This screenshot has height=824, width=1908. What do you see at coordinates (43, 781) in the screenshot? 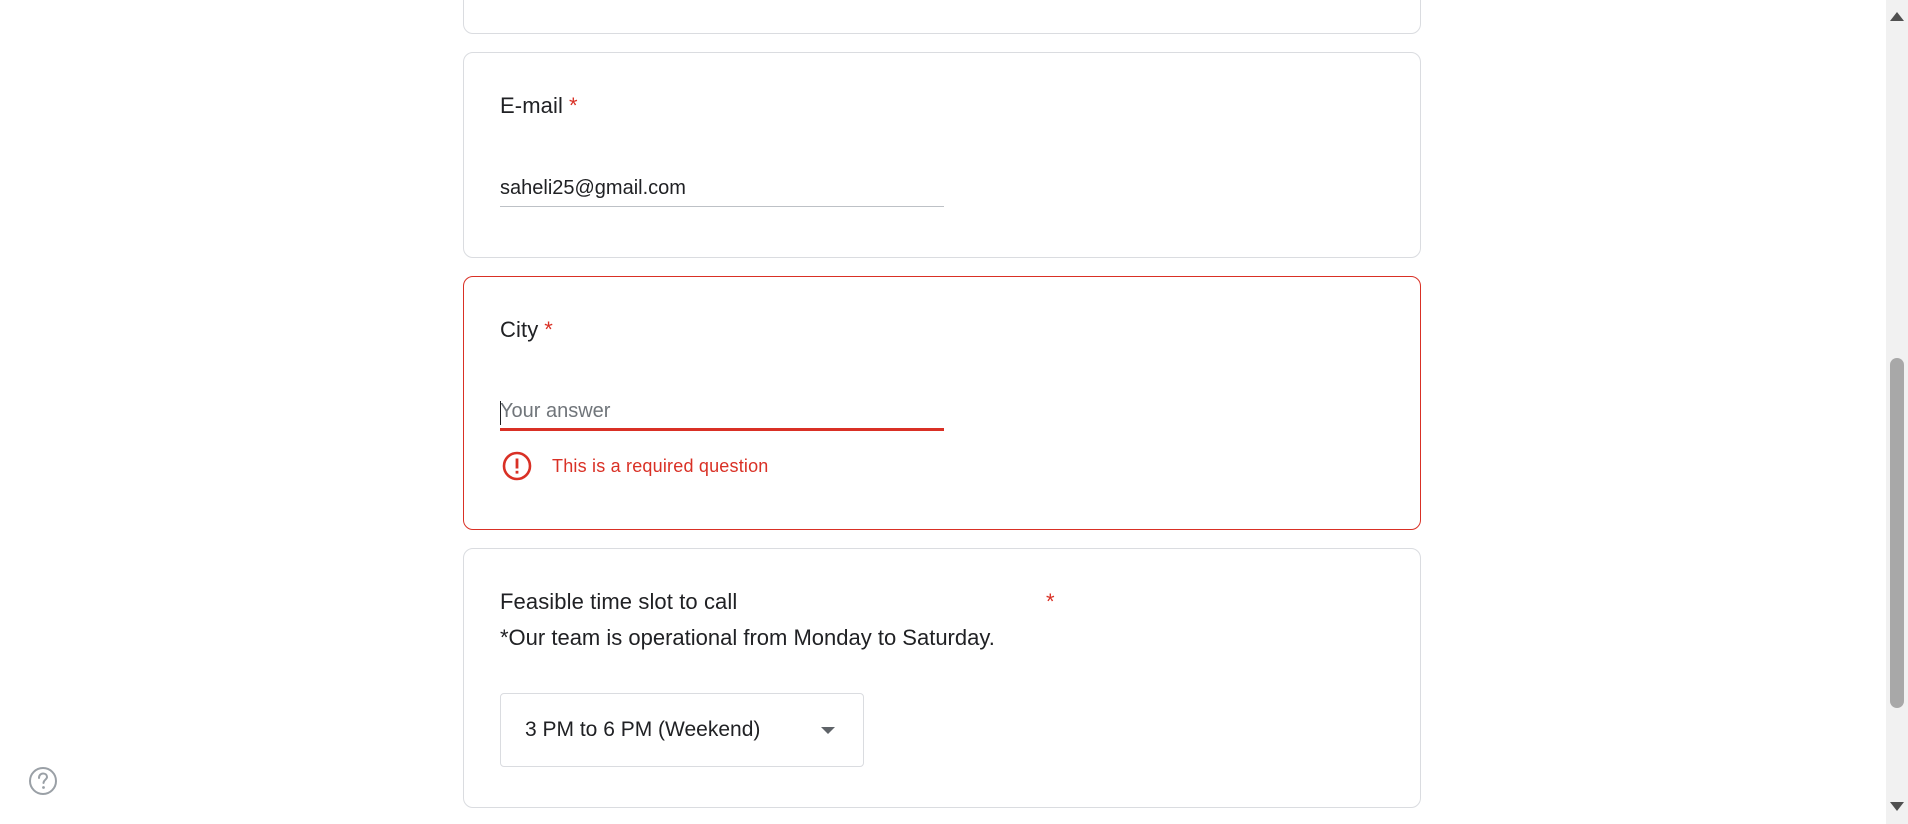
I see `help-circle-icon` at bounding box center [43, 781].